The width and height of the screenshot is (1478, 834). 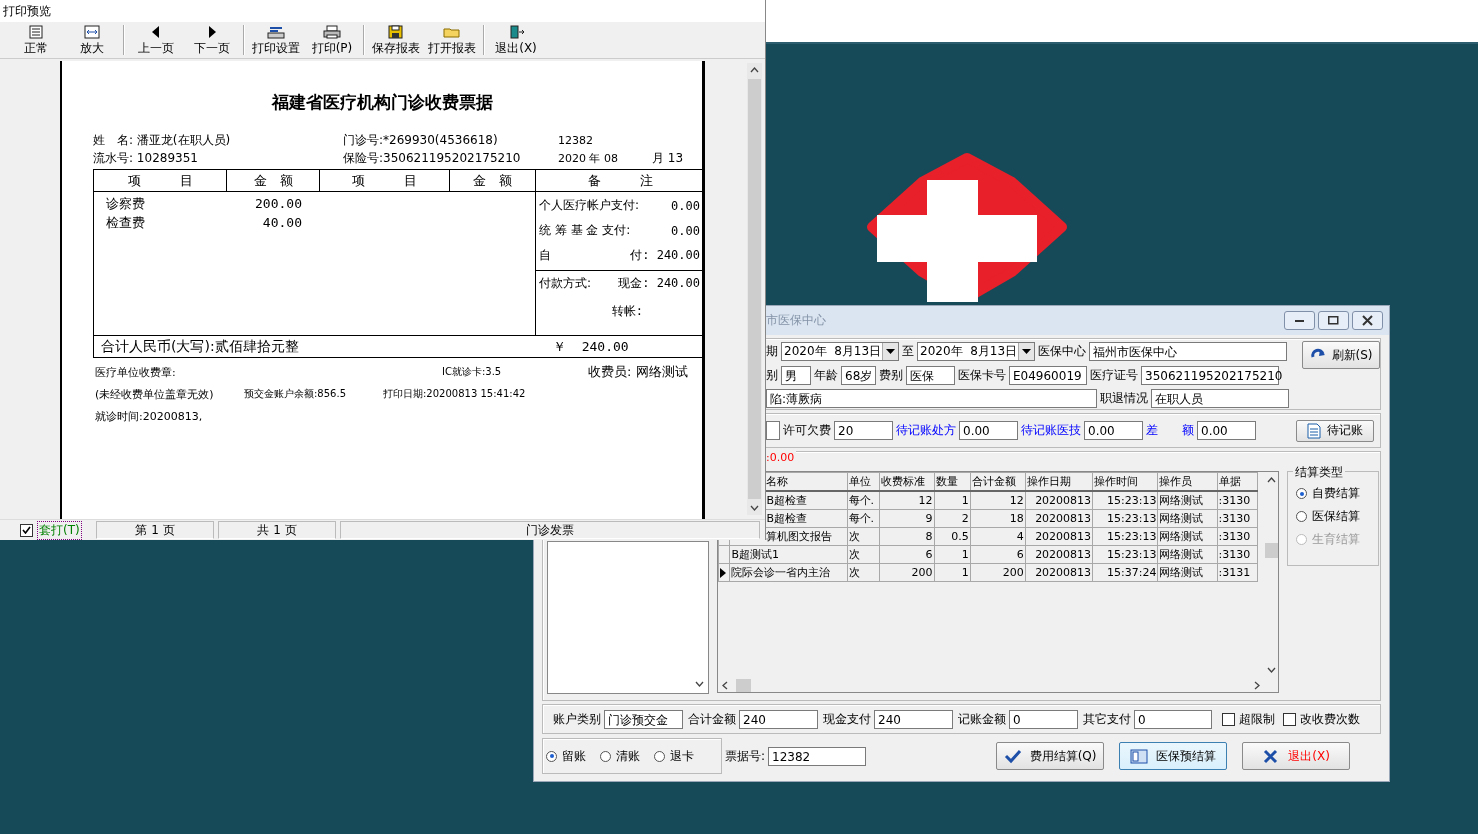 I want to click on table-cell: 15:23:13, so click(x=1125, y=518).